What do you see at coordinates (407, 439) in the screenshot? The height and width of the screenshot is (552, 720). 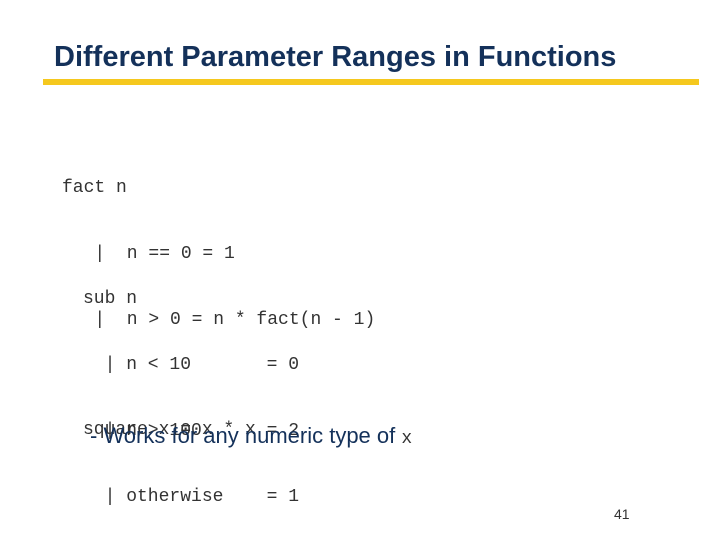 I see `bullet-code: x` at bounding box center [407, 439].